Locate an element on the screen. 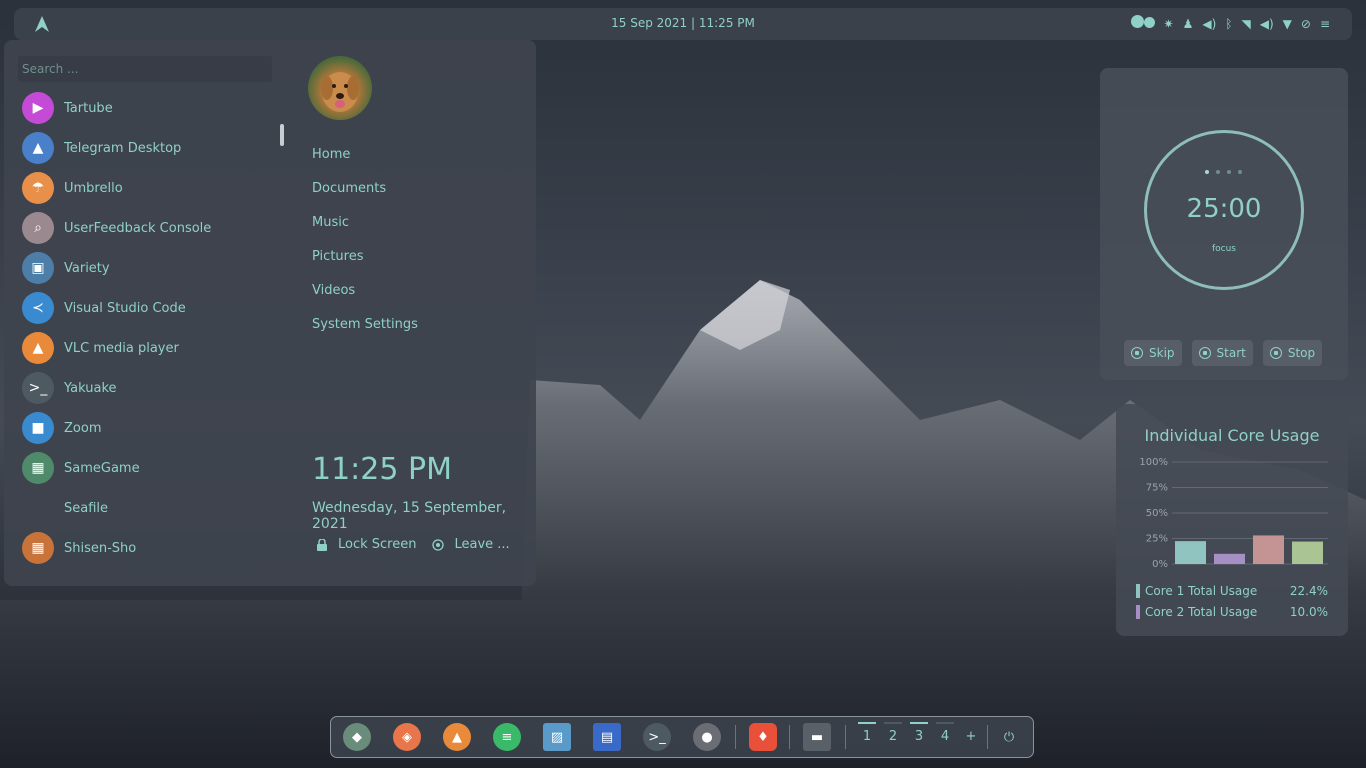  app-label: Zoom is located at coordinates (83, 428).